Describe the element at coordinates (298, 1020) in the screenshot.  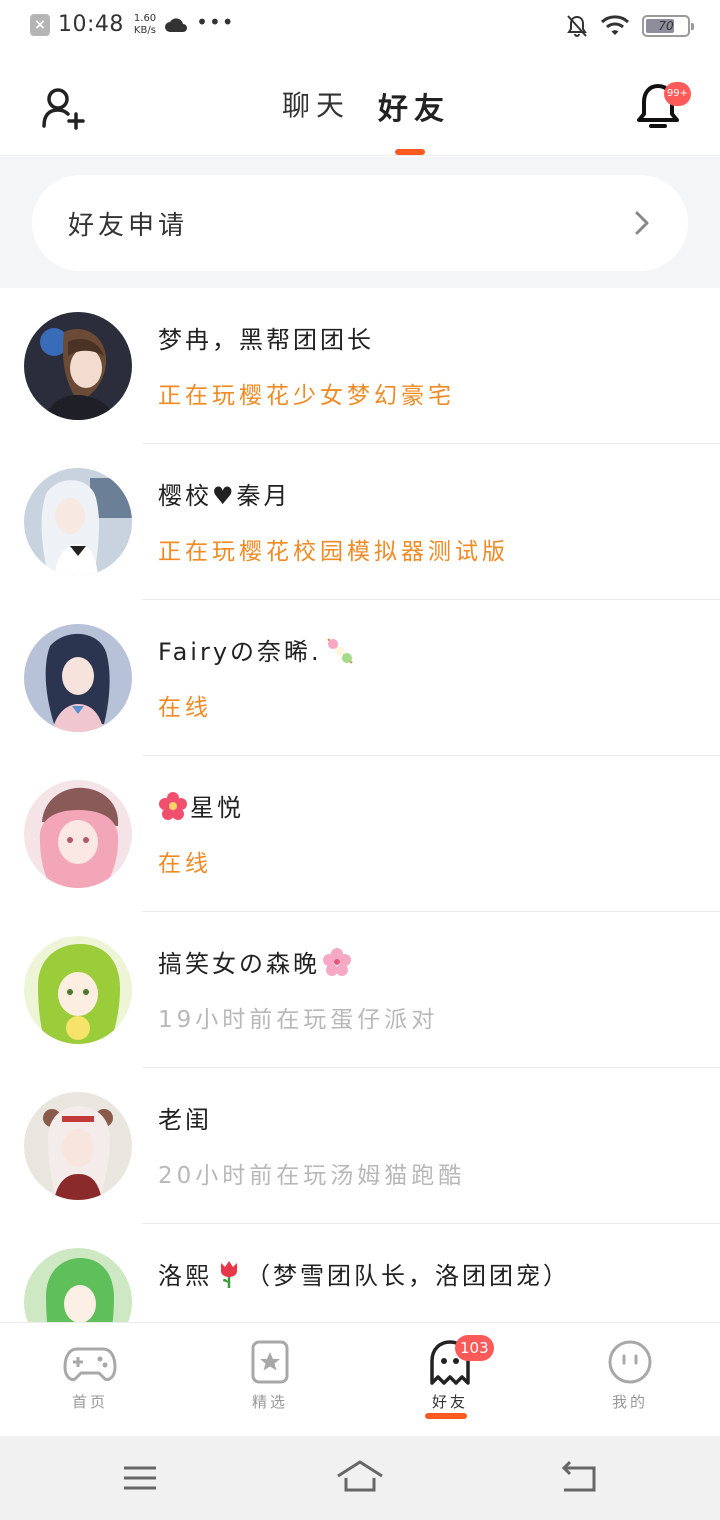
I see `friend-status: 19小时前在玩蛋仔派对` at that location.